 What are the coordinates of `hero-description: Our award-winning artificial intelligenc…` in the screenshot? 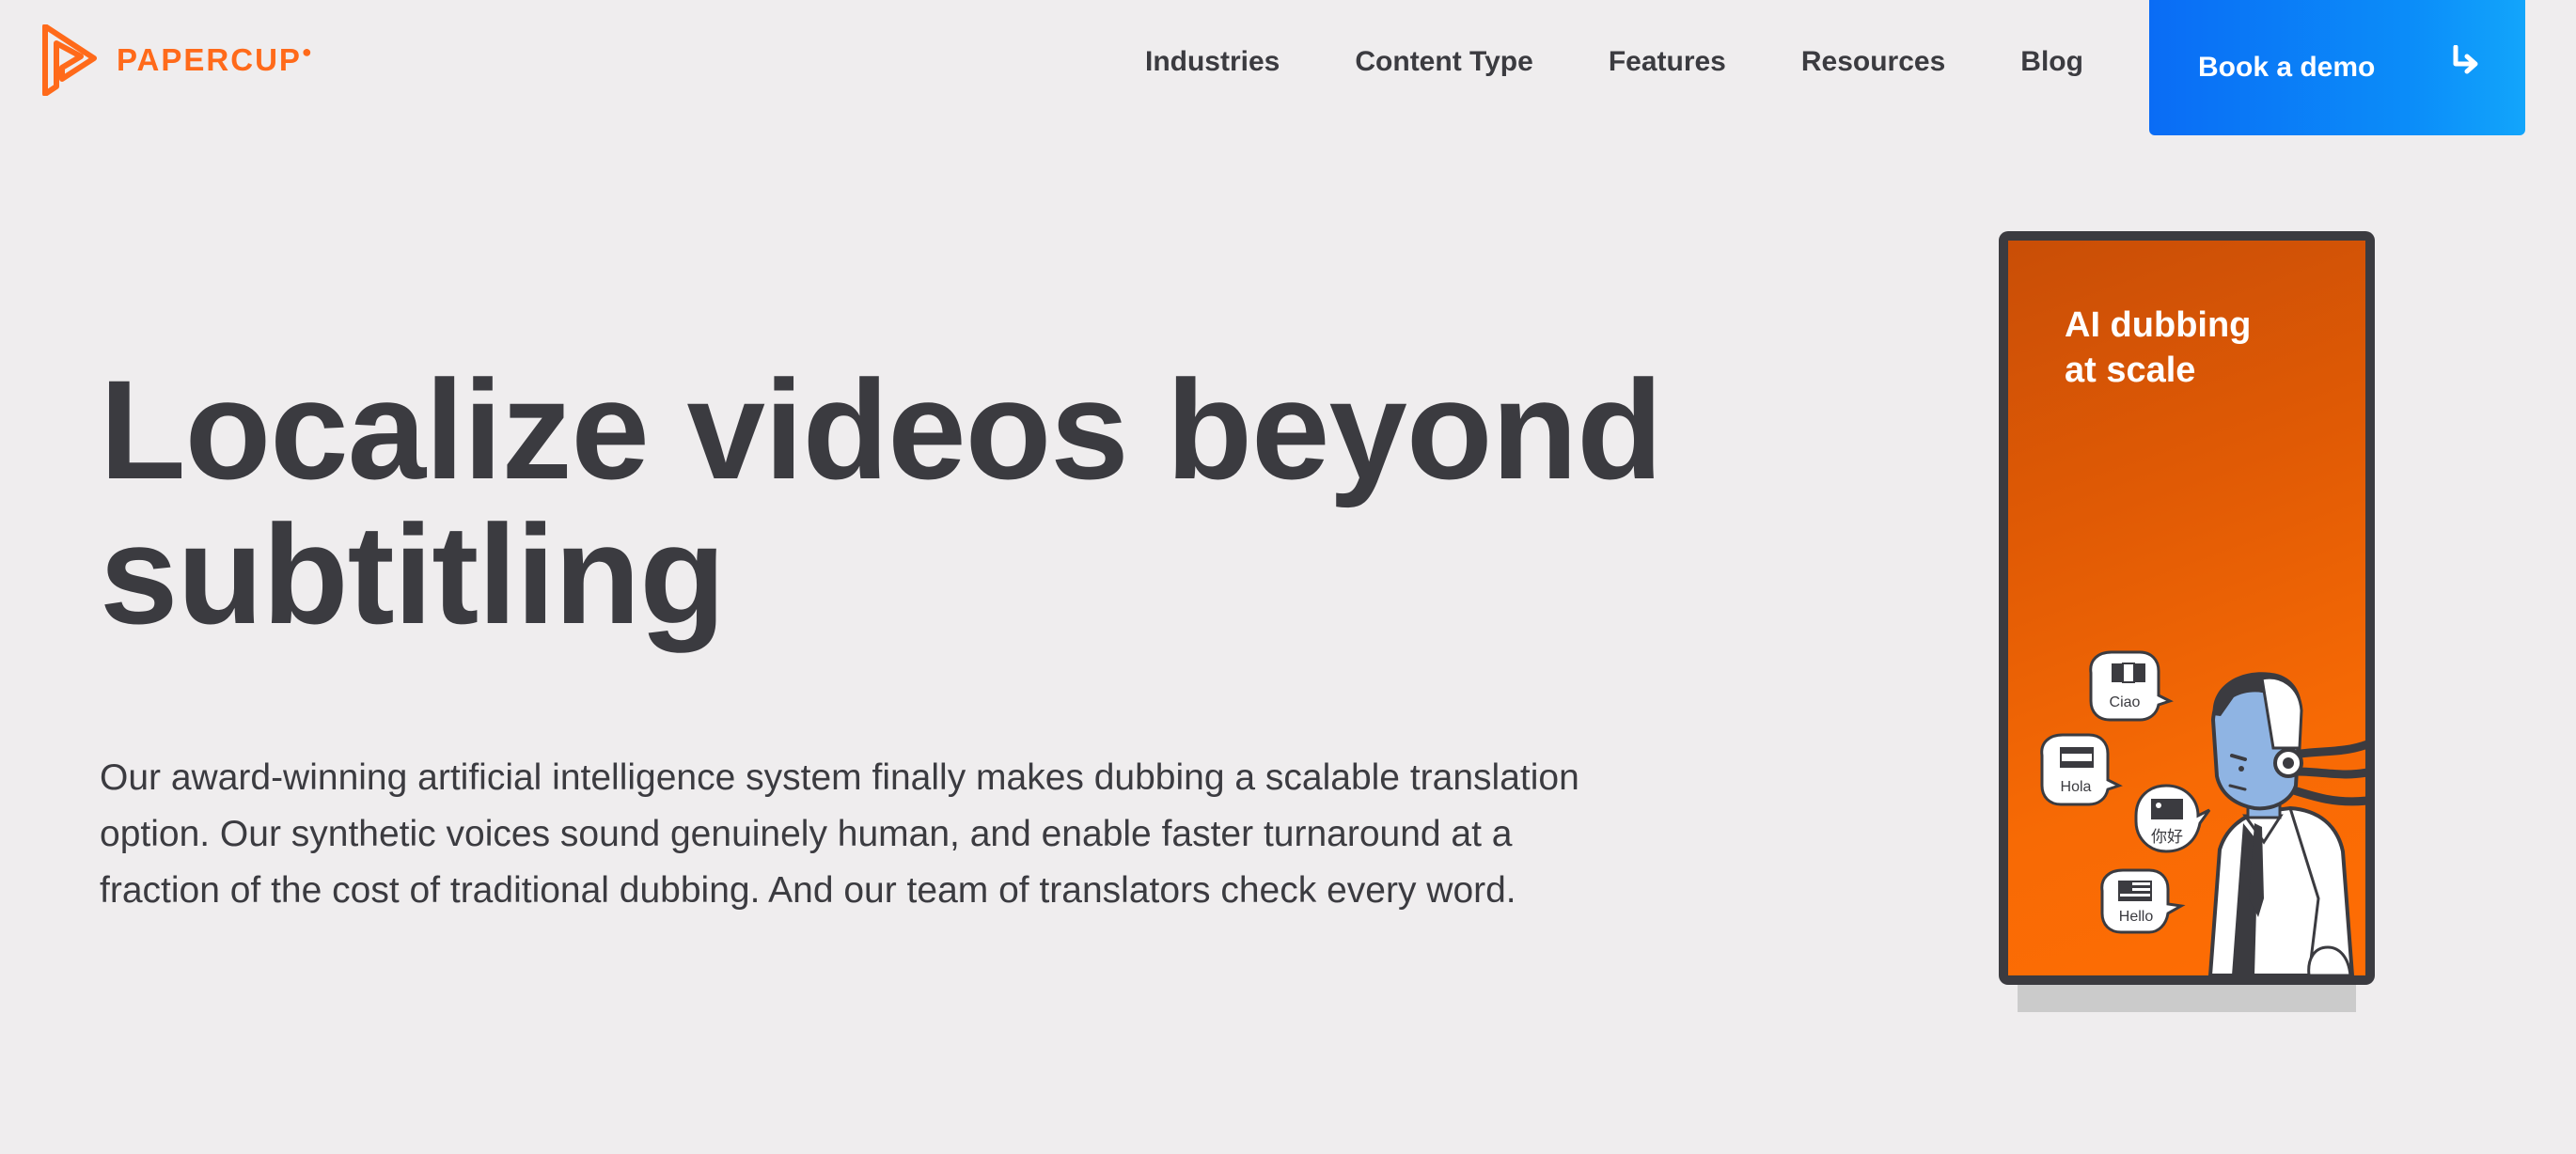 It's located at (840, 834).